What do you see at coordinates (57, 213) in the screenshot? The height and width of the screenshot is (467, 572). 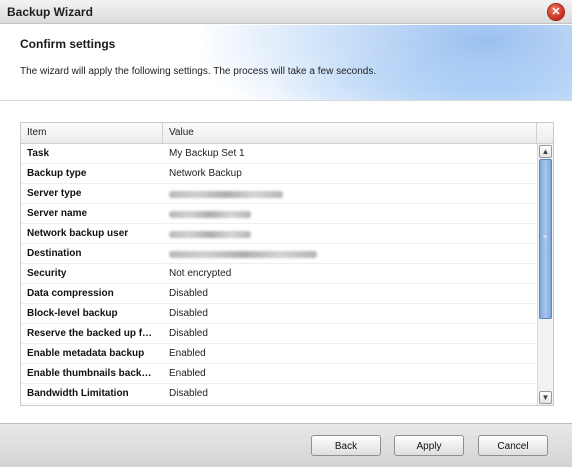 I see `row-item: Server name` at bounding box center [57, 213].